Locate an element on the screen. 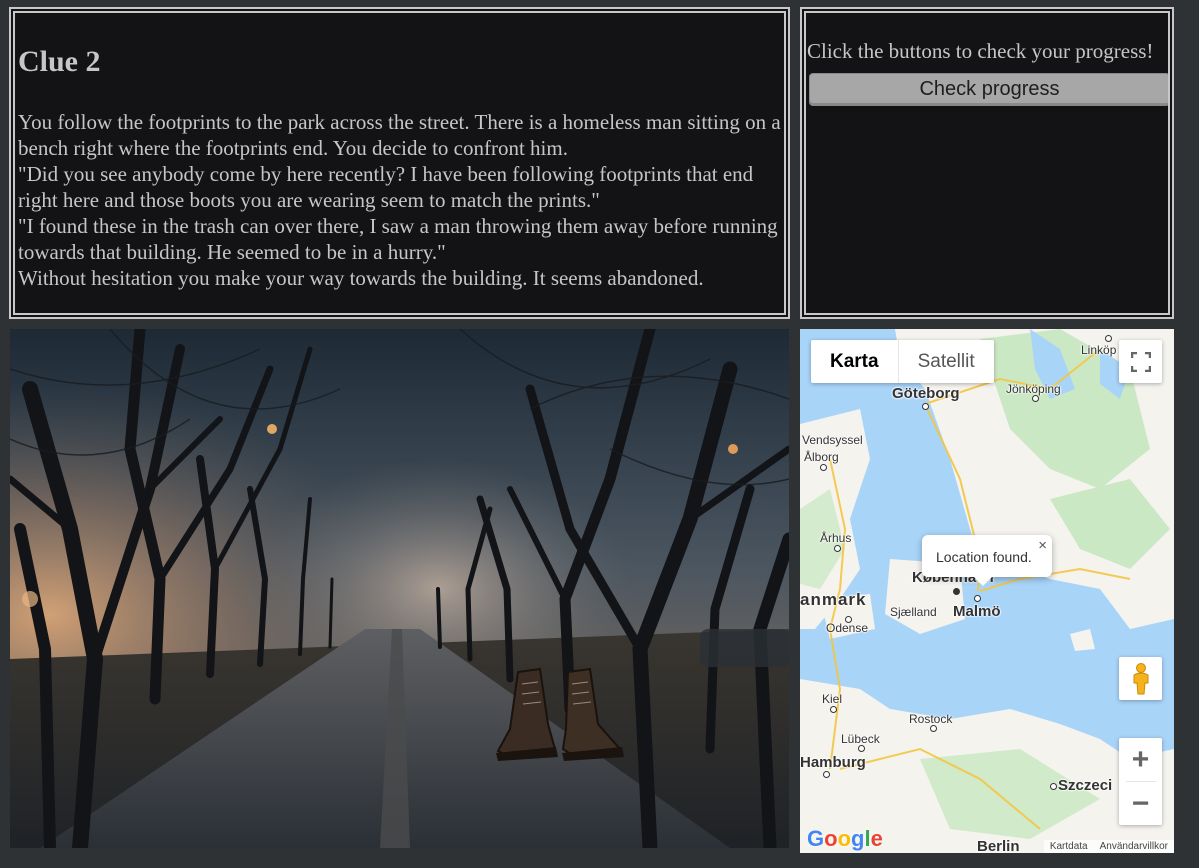 This screenshot has width=1199, height=868. map-label-goteborg: Göteborg is located at coordinates (926, 393).